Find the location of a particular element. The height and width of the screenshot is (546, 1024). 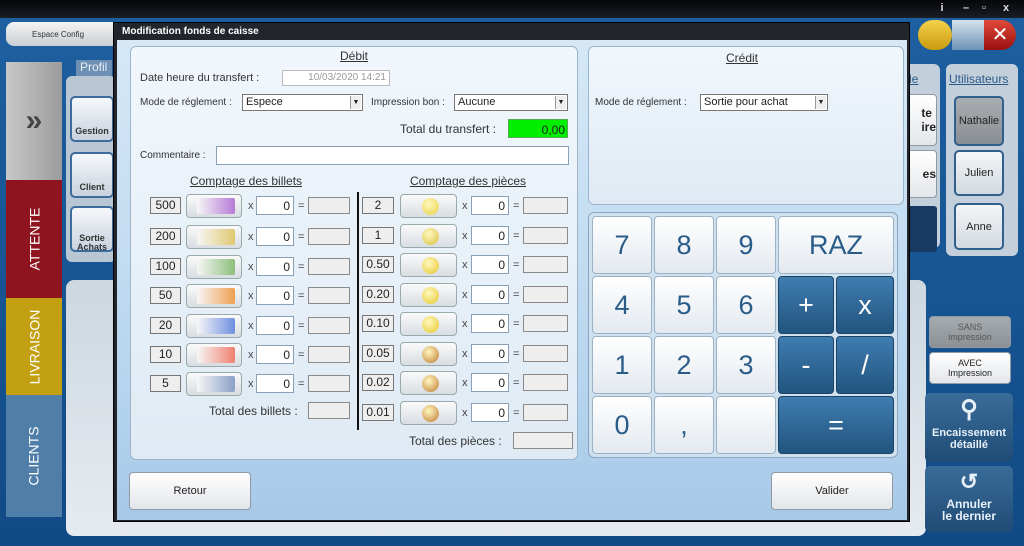

close-icon: x is located at coordinates (1006, 8).